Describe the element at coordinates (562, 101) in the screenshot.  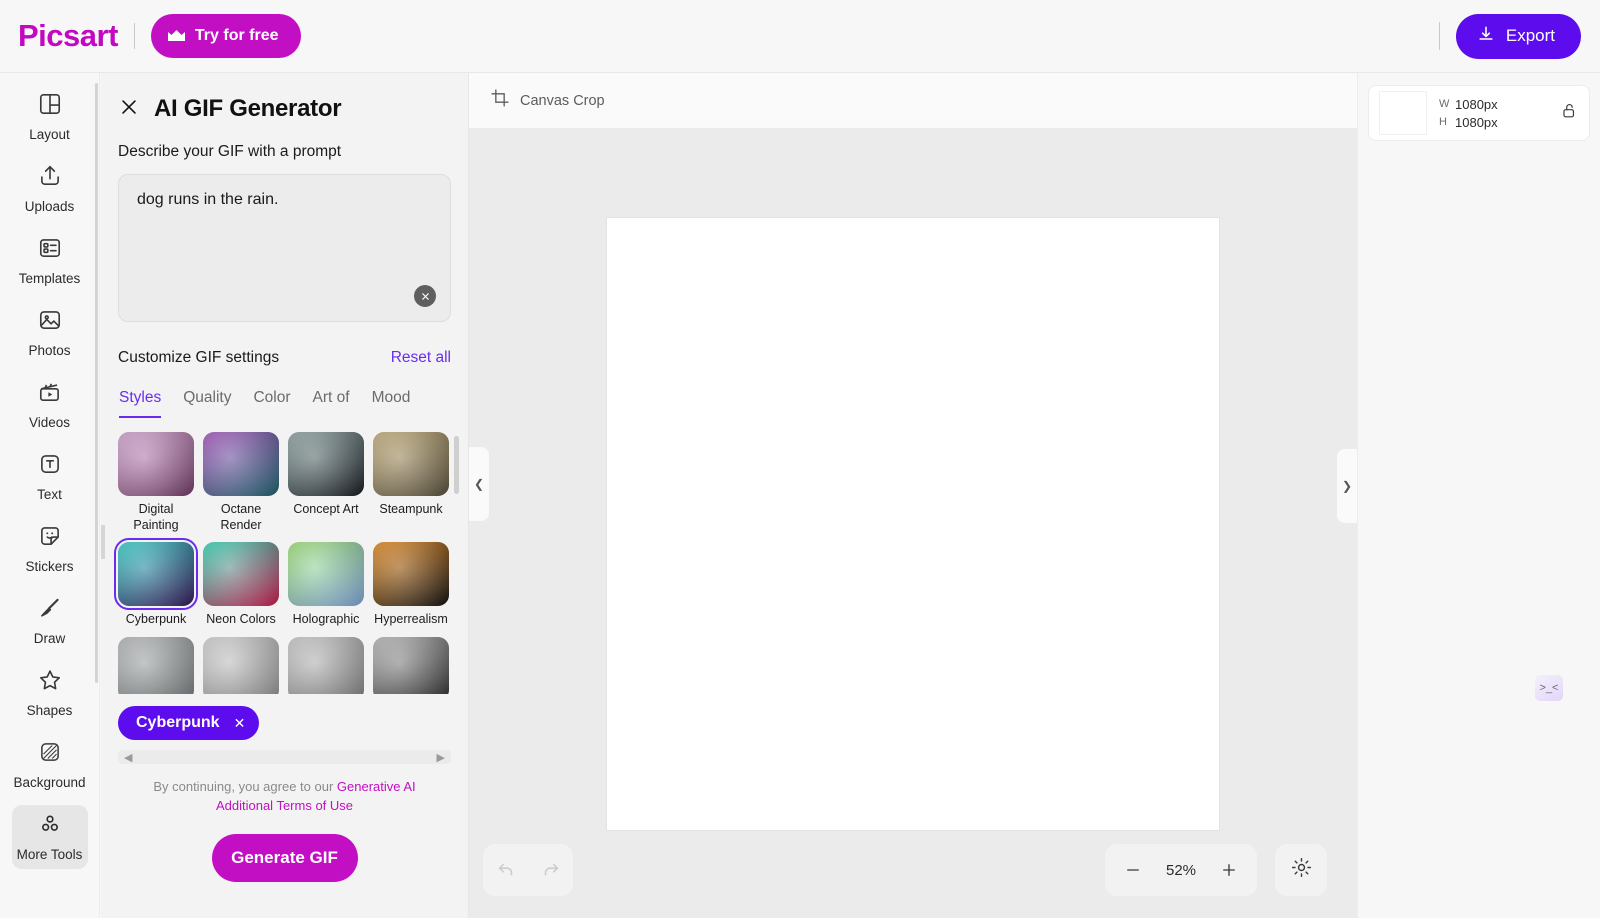
I see `canvas-crop-label: Canvas Crop` at that location.